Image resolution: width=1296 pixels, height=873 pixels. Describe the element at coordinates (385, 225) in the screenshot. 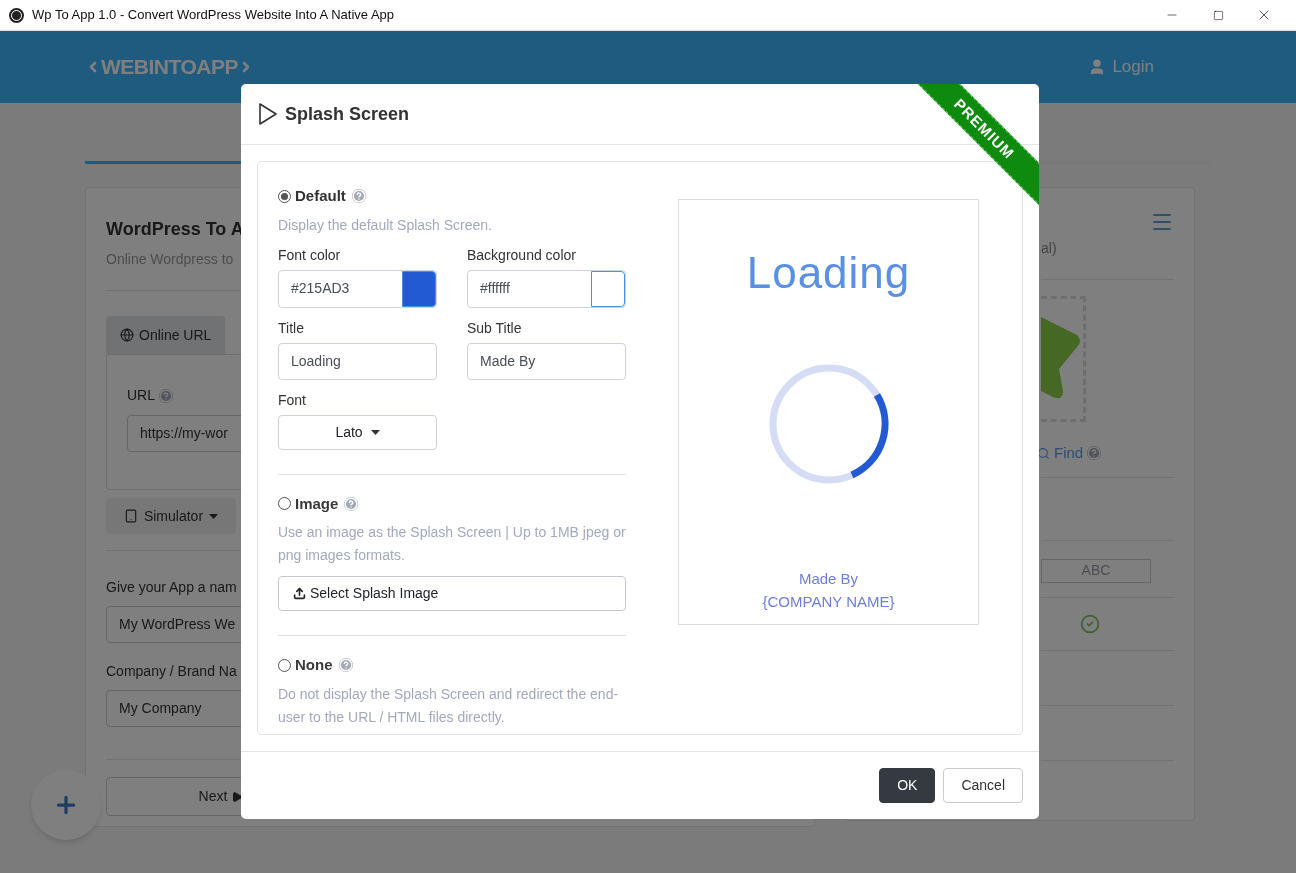

I see `option-description: Display the default Splash Screen.` at that location.